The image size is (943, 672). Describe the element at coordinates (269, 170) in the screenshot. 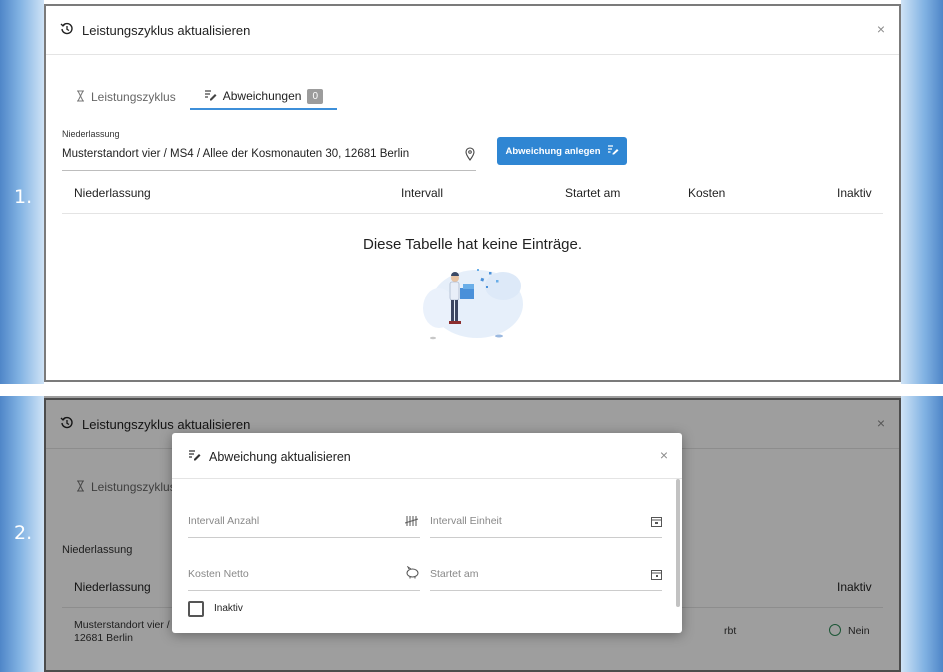

I see `niederlassung-underline` at that location.